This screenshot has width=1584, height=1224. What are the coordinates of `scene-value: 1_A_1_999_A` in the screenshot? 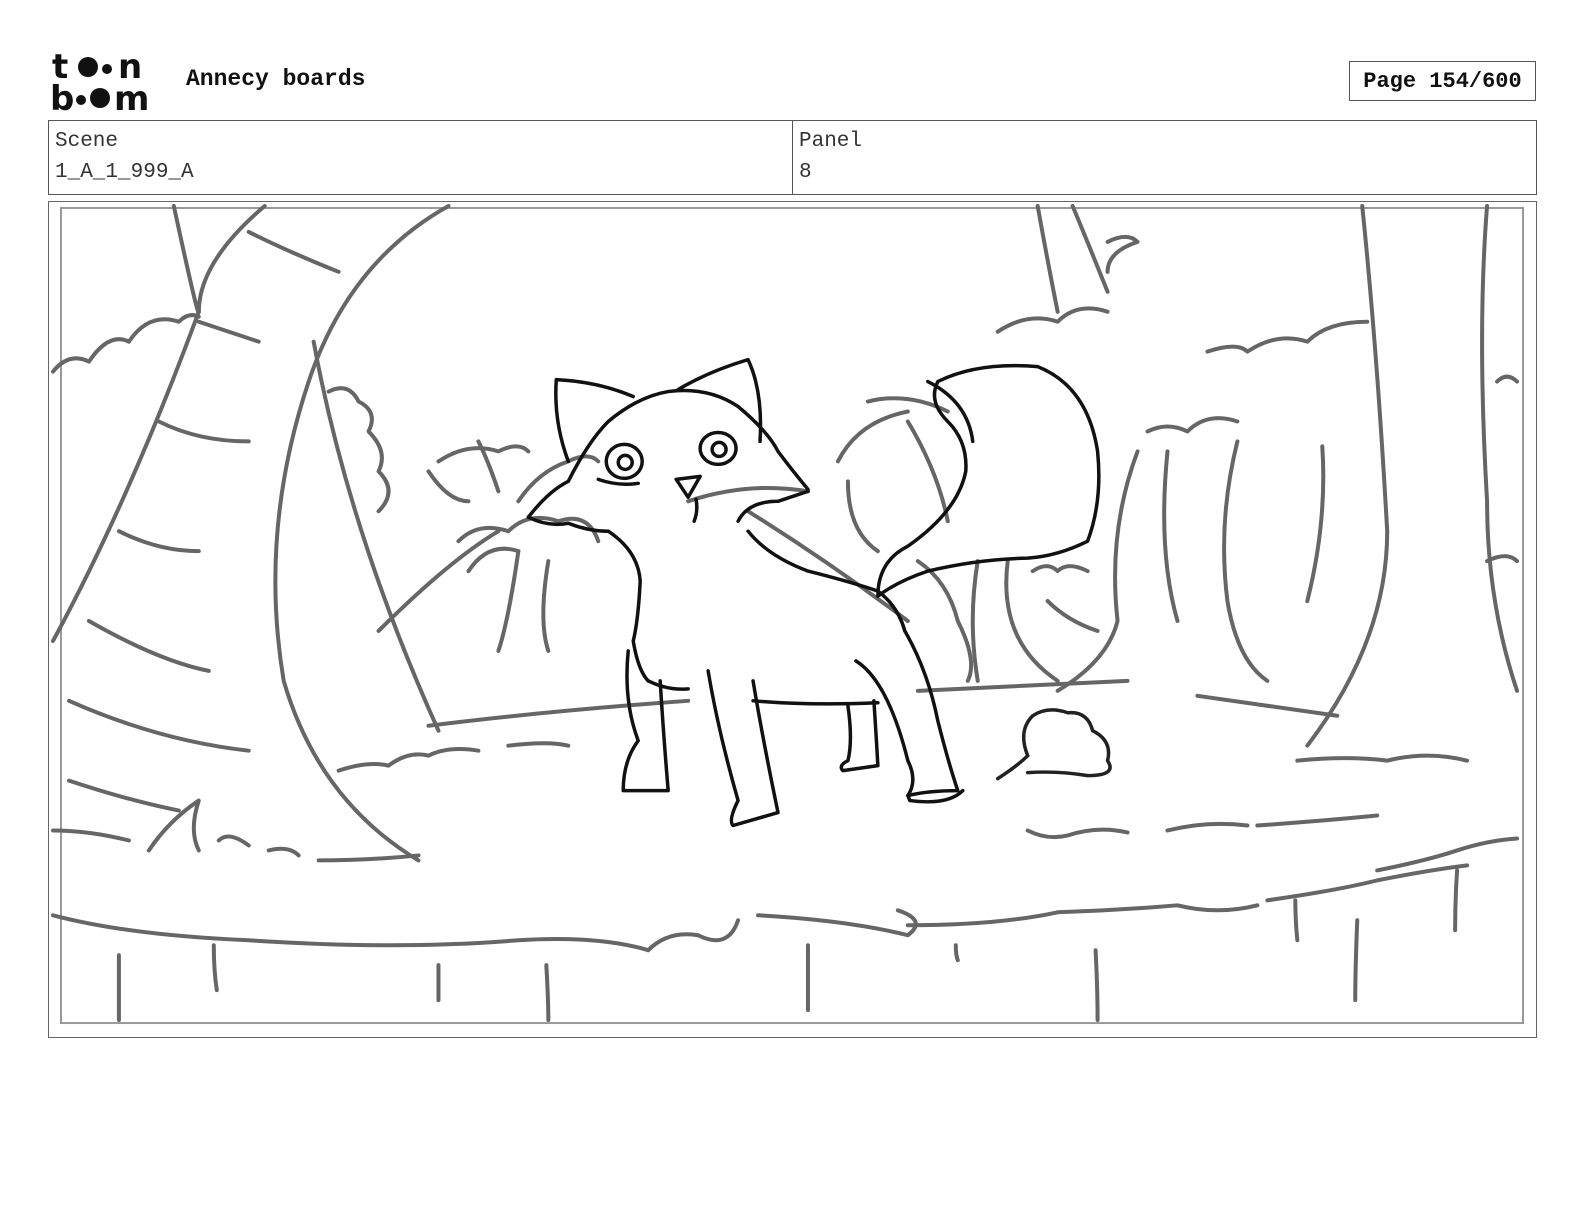 It's located at (124, 172).